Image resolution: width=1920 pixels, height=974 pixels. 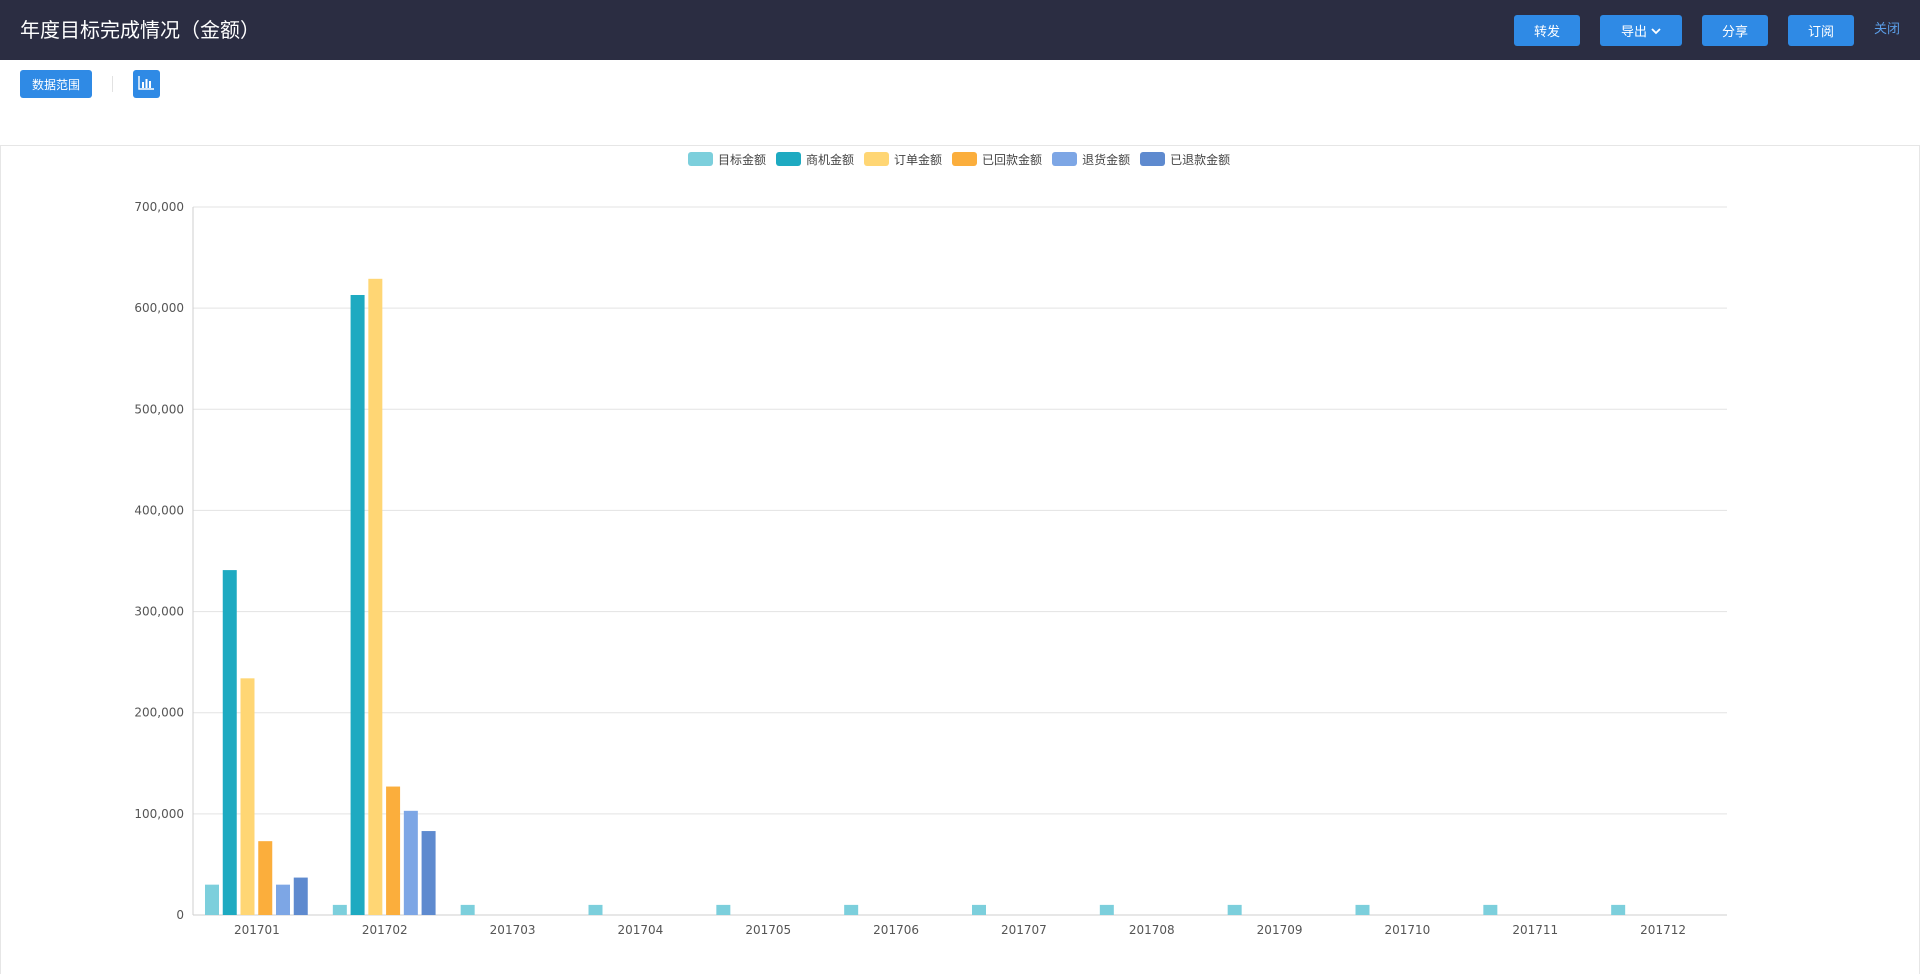 I want to click on x-tick-label: 201702, so click(x=385, y=930).